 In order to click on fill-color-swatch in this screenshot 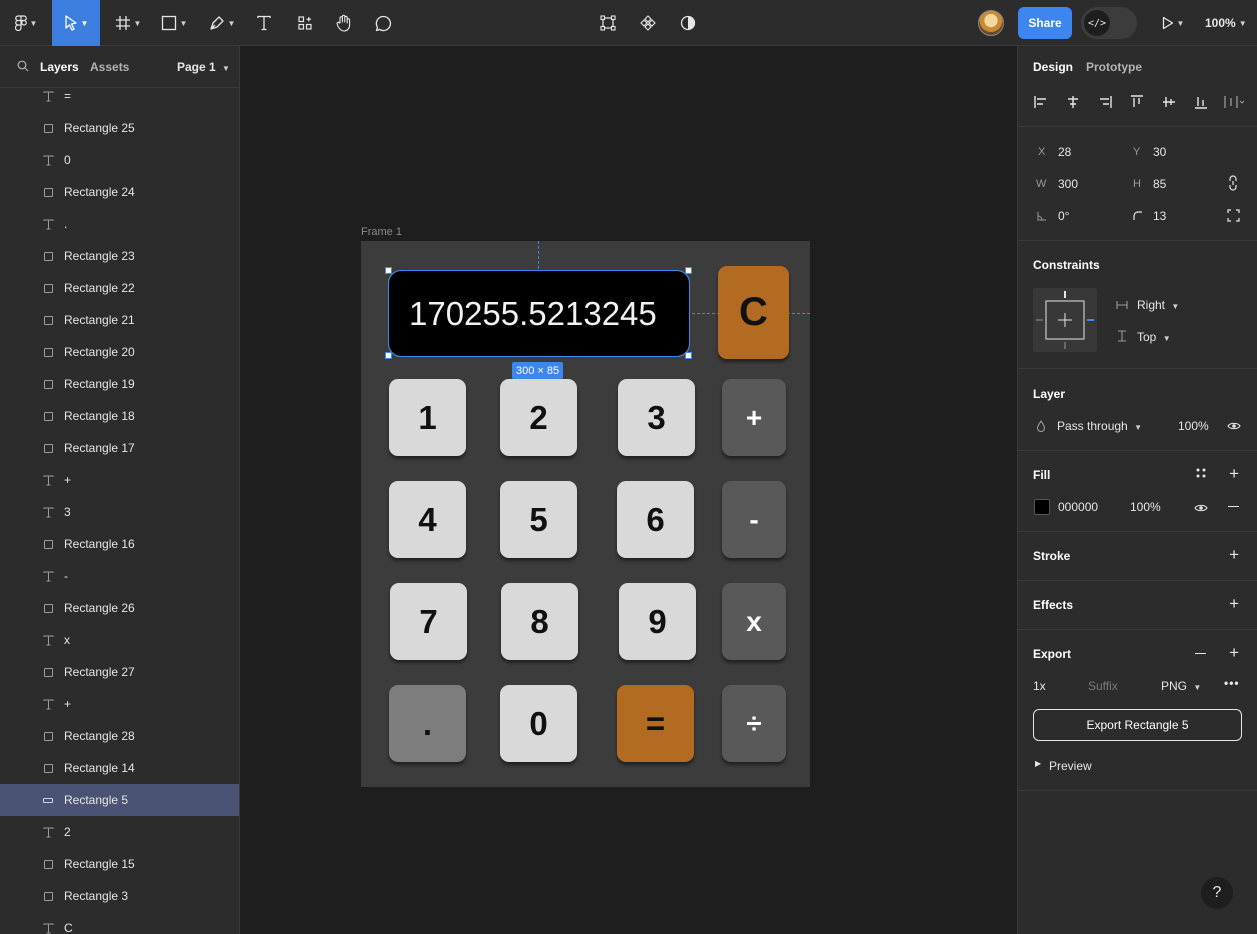, I will do `click(1042, 507)`.